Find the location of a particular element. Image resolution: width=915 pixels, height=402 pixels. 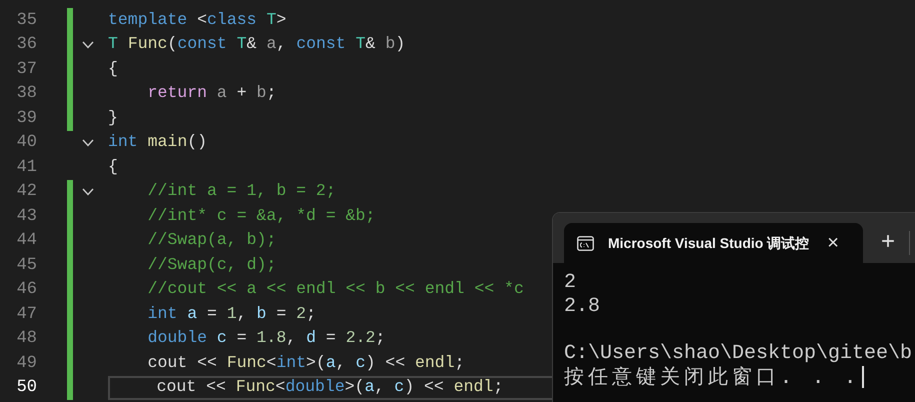

console-output-line: 2.8 is located at coordinates (582, 306).